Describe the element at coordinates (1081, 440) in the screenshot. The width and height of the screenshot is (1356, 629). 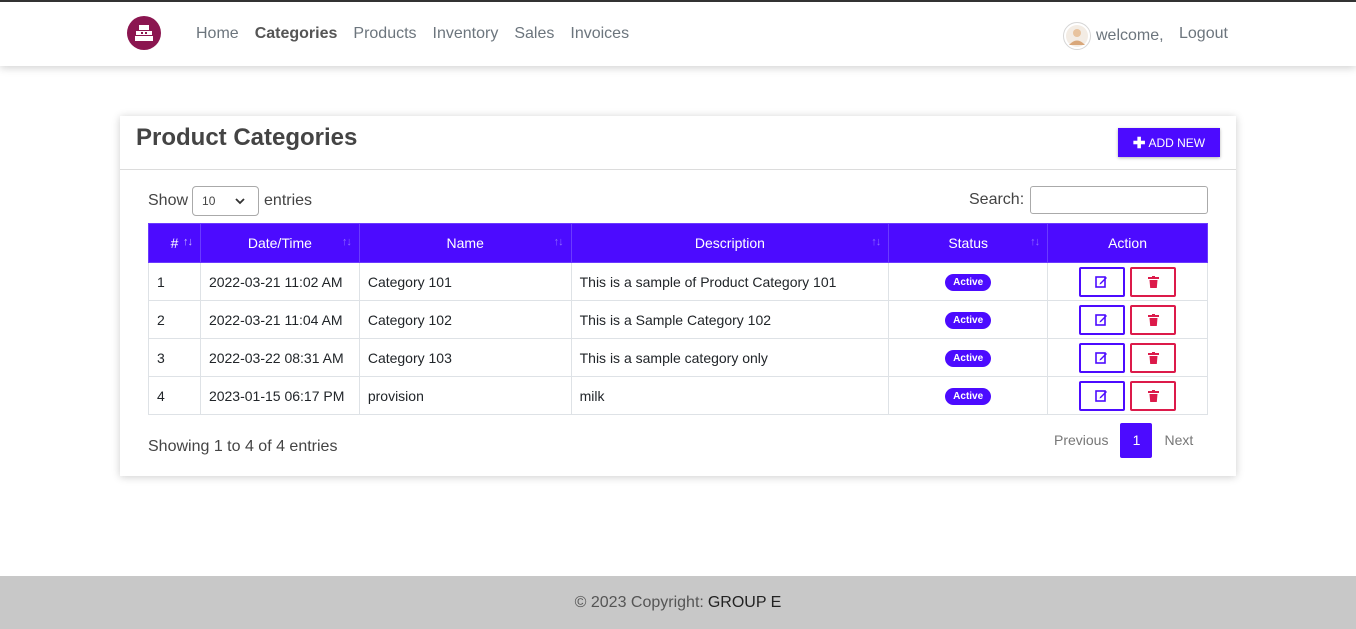
I see `pagination-previous: Previous` at that location.